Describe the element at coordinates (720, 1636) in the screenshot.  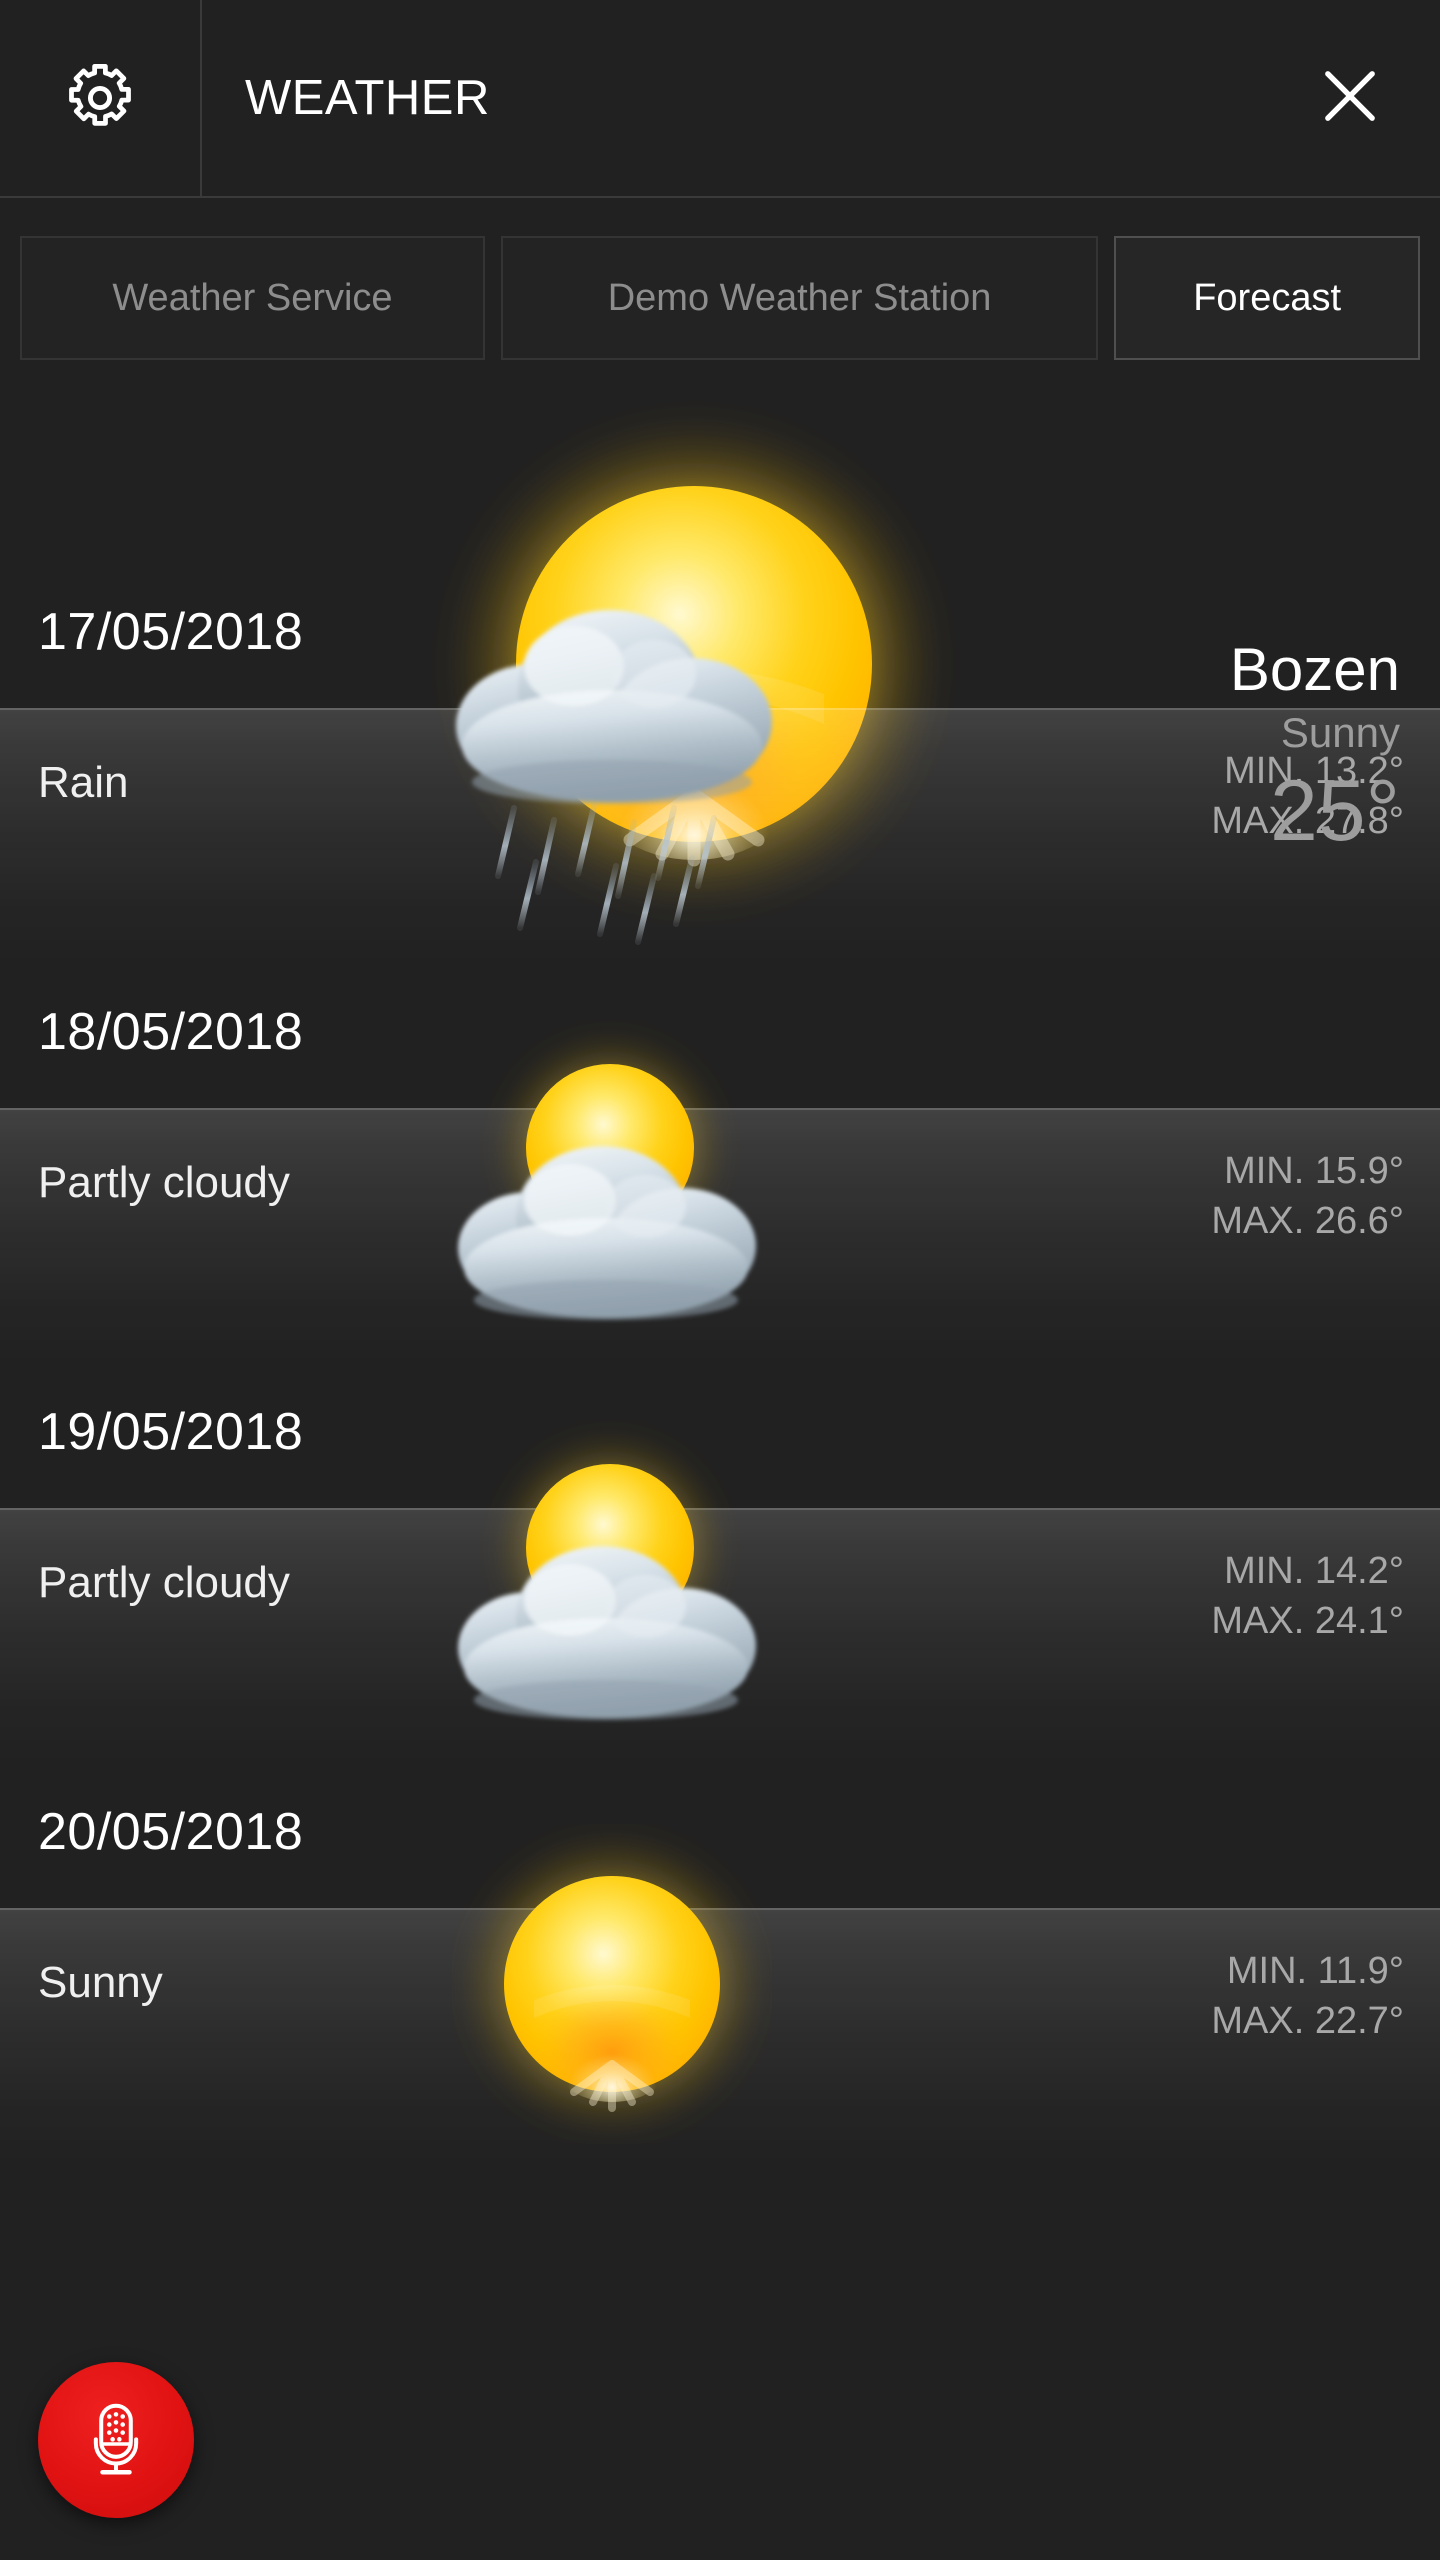
I see `forecast-row-band: Partly cloudy MIN. 14.2° MAX. 24.1°` at that location.